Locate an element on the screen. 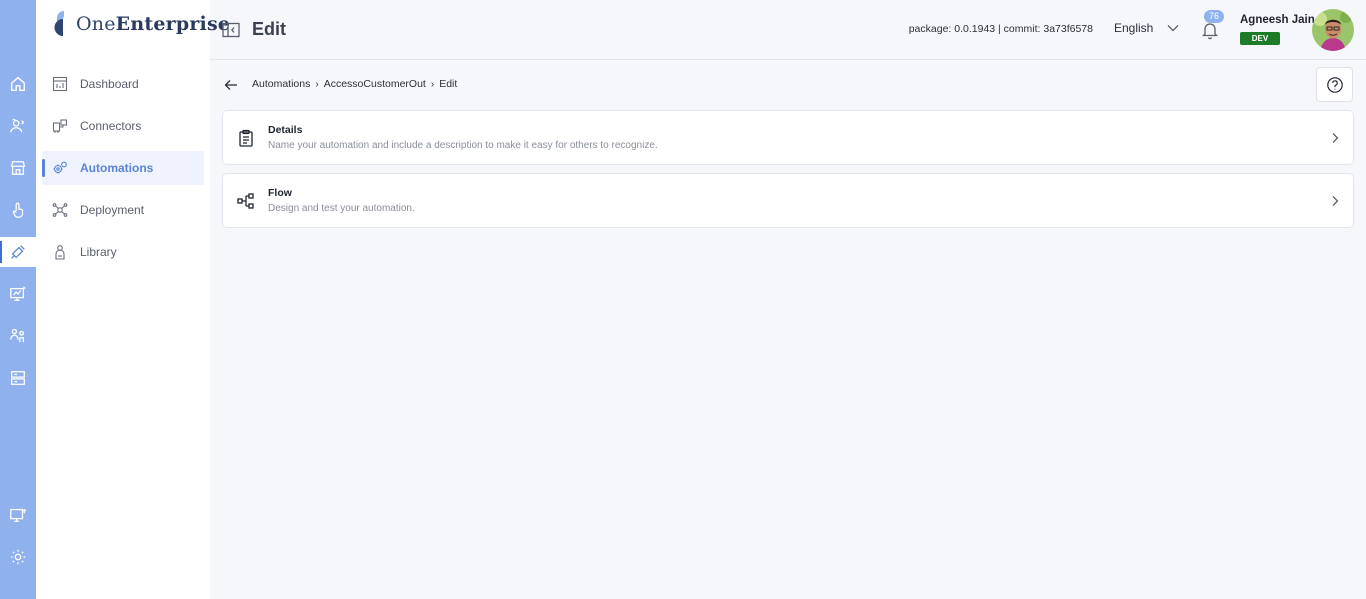 The width and height of the screenshot is (1366, 599). monitor-chart-icon is located at coordinates (18, 293).